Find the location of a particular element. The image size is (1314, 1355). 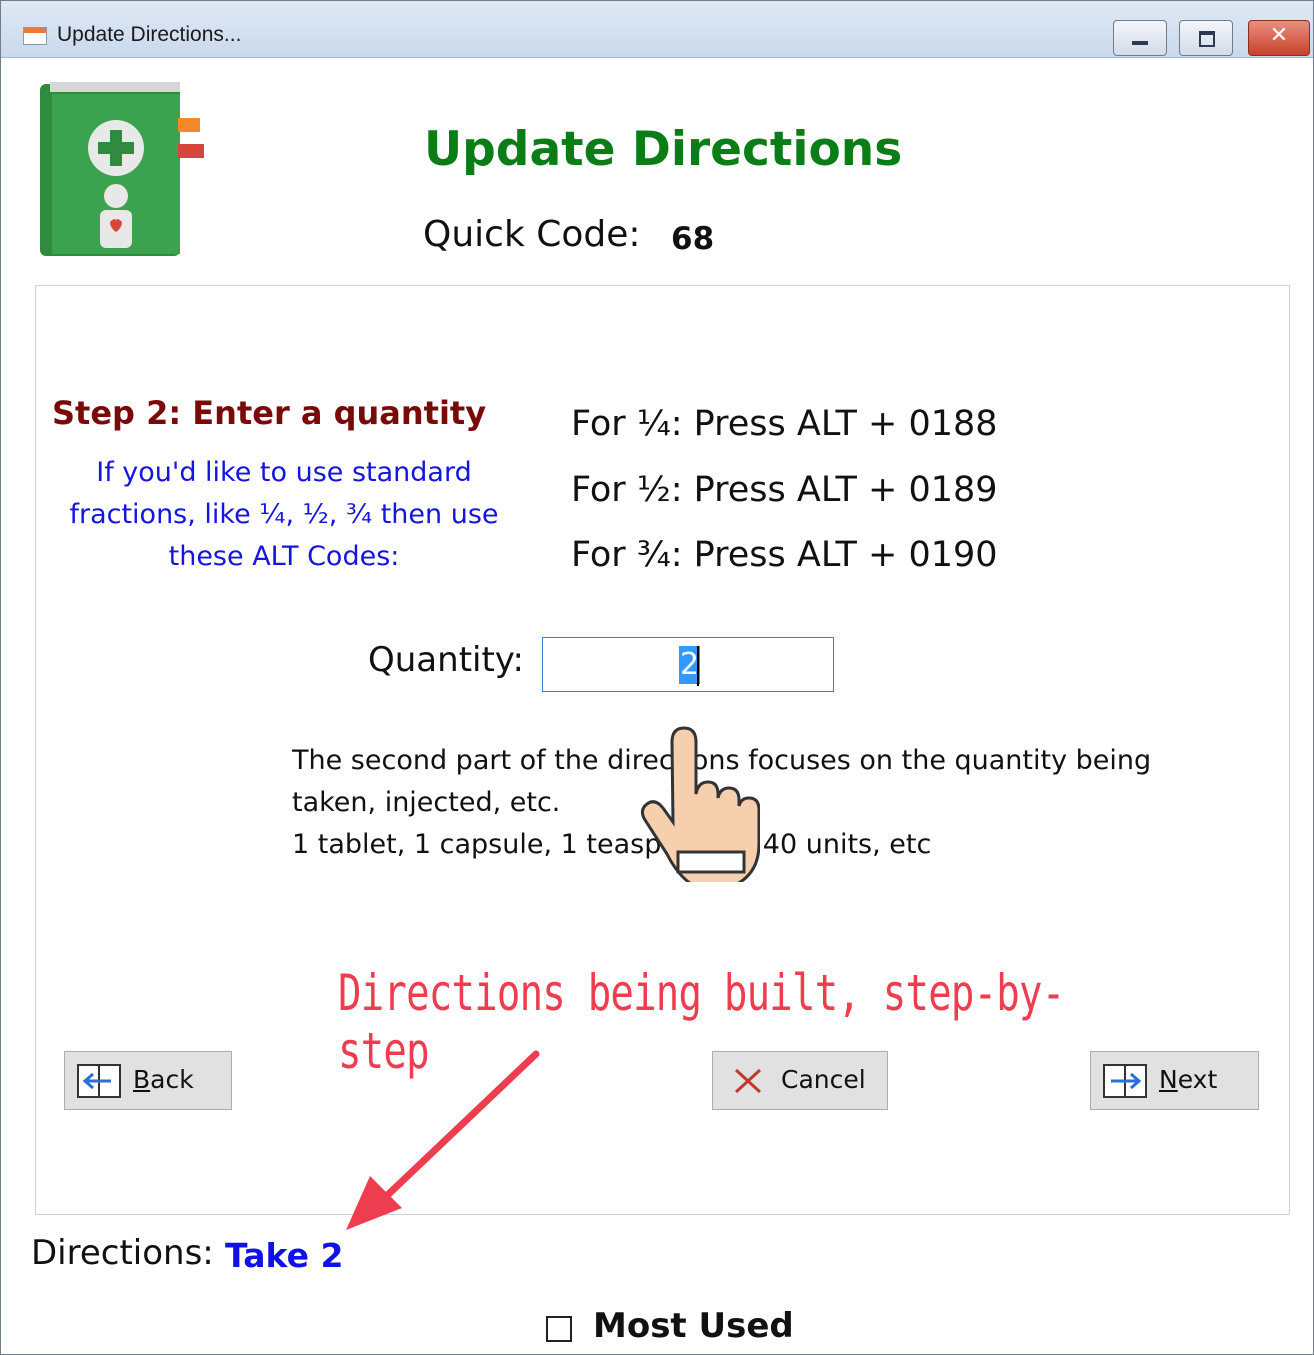

directions-label: Directions: is located at coordinates (122, 1253).